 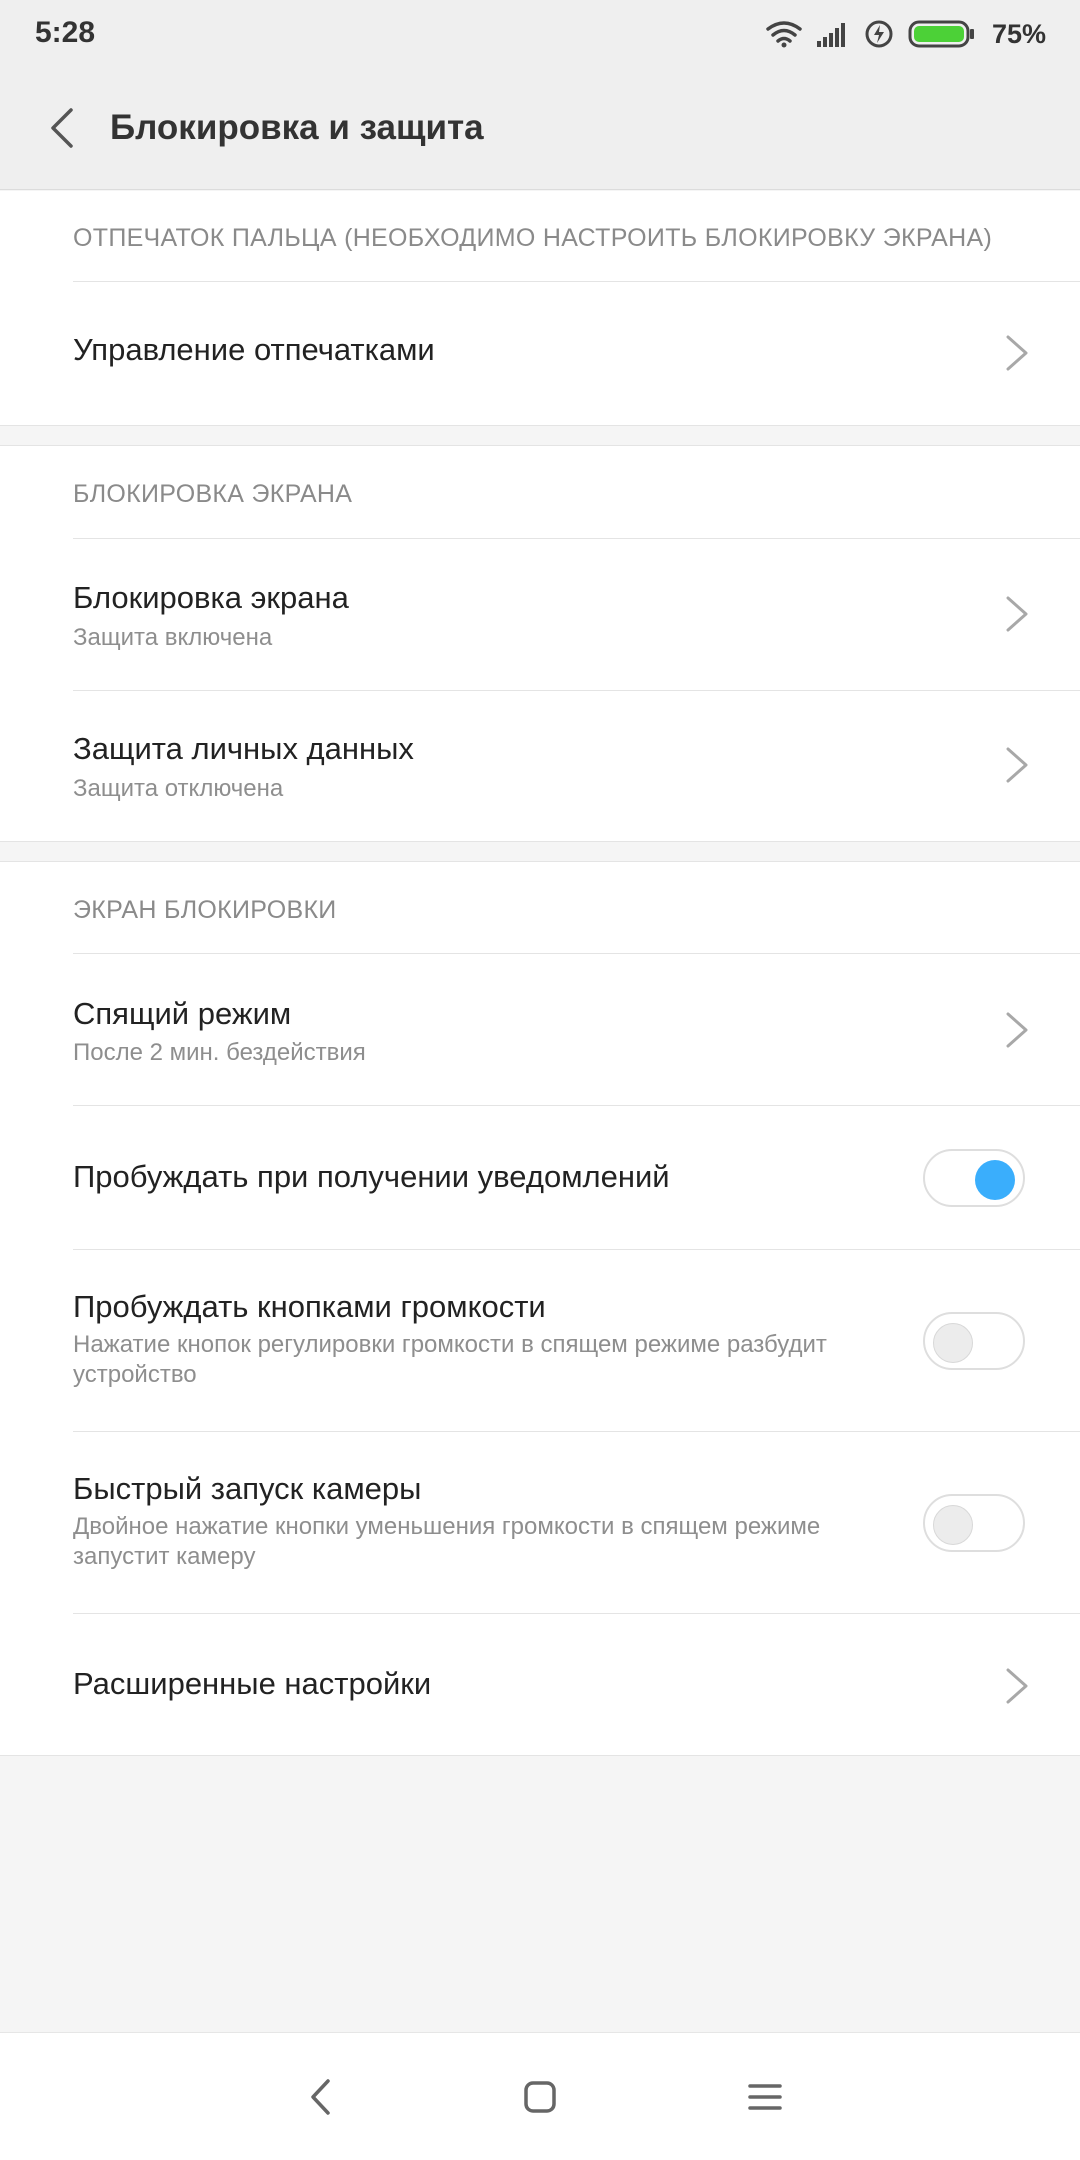 I want to click on page-title: Блокировка и защита, so click(x=297, y=127).